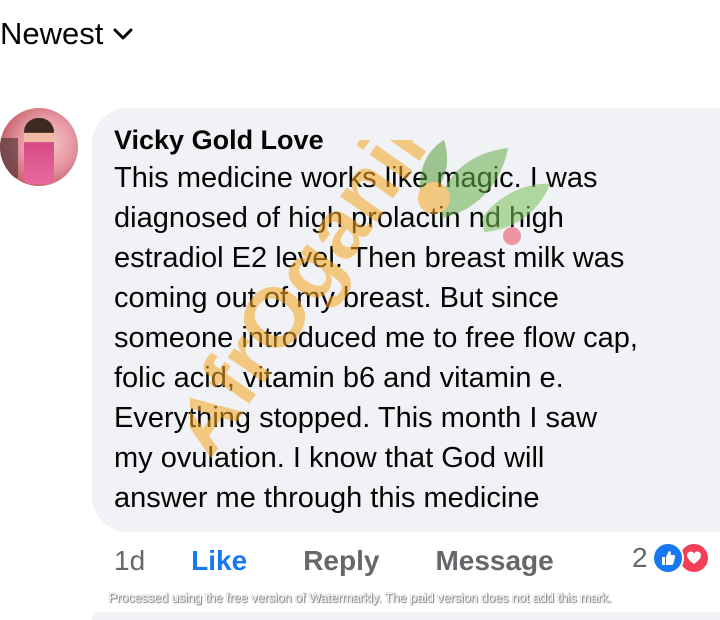  I want to click on comment-line: my ovulation. I know that God will, so click(329, 458).